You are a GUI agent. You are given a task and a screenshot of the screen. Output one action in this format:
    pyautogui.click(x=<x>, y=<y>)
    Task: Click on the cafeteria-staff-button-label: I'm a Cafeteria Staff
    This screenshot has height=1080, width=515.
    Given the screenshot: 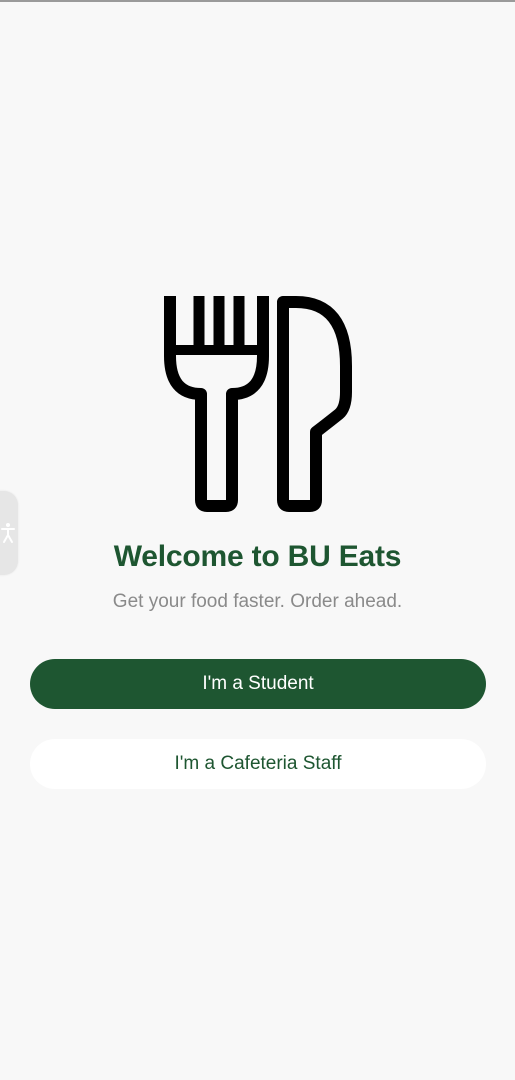 What is the action you would take?
    pyautogui.click(x=258, y=763)
    